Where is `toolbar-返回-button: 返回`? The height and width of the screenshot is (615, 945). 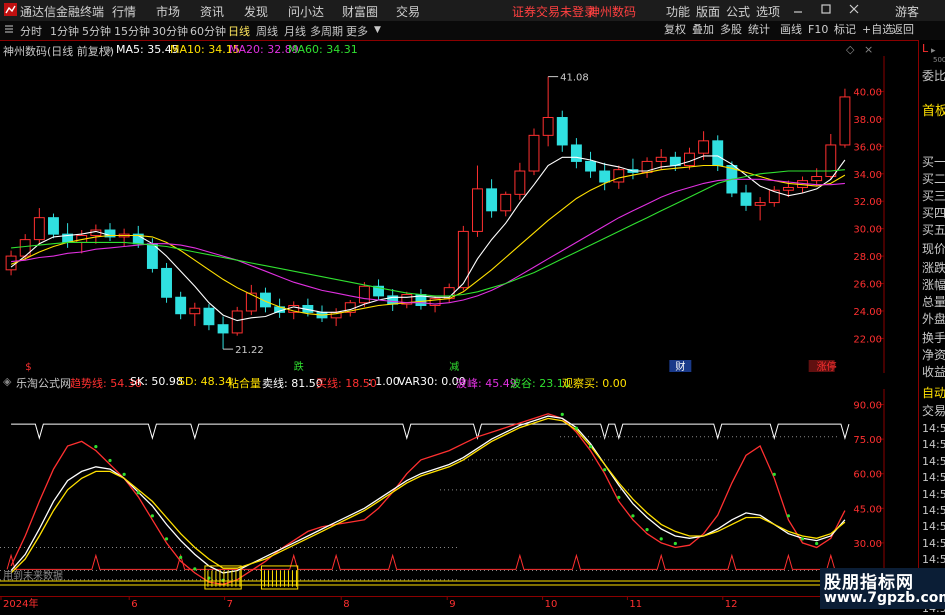
toolbar-返回-button: 返回 is located at coordinates (903, 30).